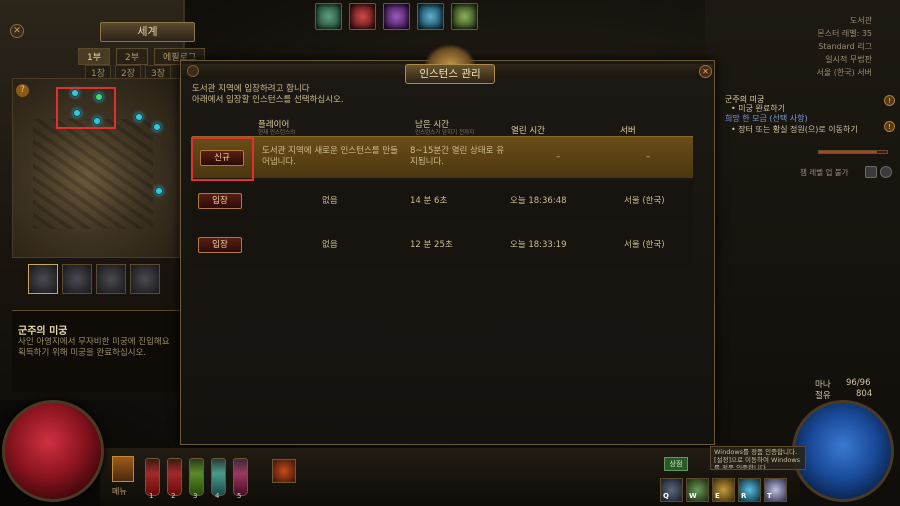 The image size is (900, 506). Describe the element at coordinates (119, 491) in the screenshot. I see `menu-label: 메뉴` at that location.